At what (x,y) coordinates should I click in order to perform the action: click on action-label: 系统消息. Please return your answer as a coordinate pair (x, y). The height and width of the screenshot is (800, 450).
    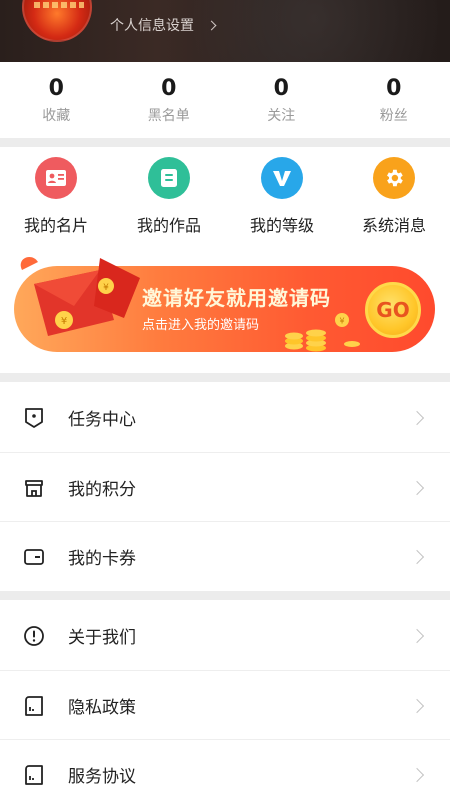
    Looking at the image, I should click on (393, 225).